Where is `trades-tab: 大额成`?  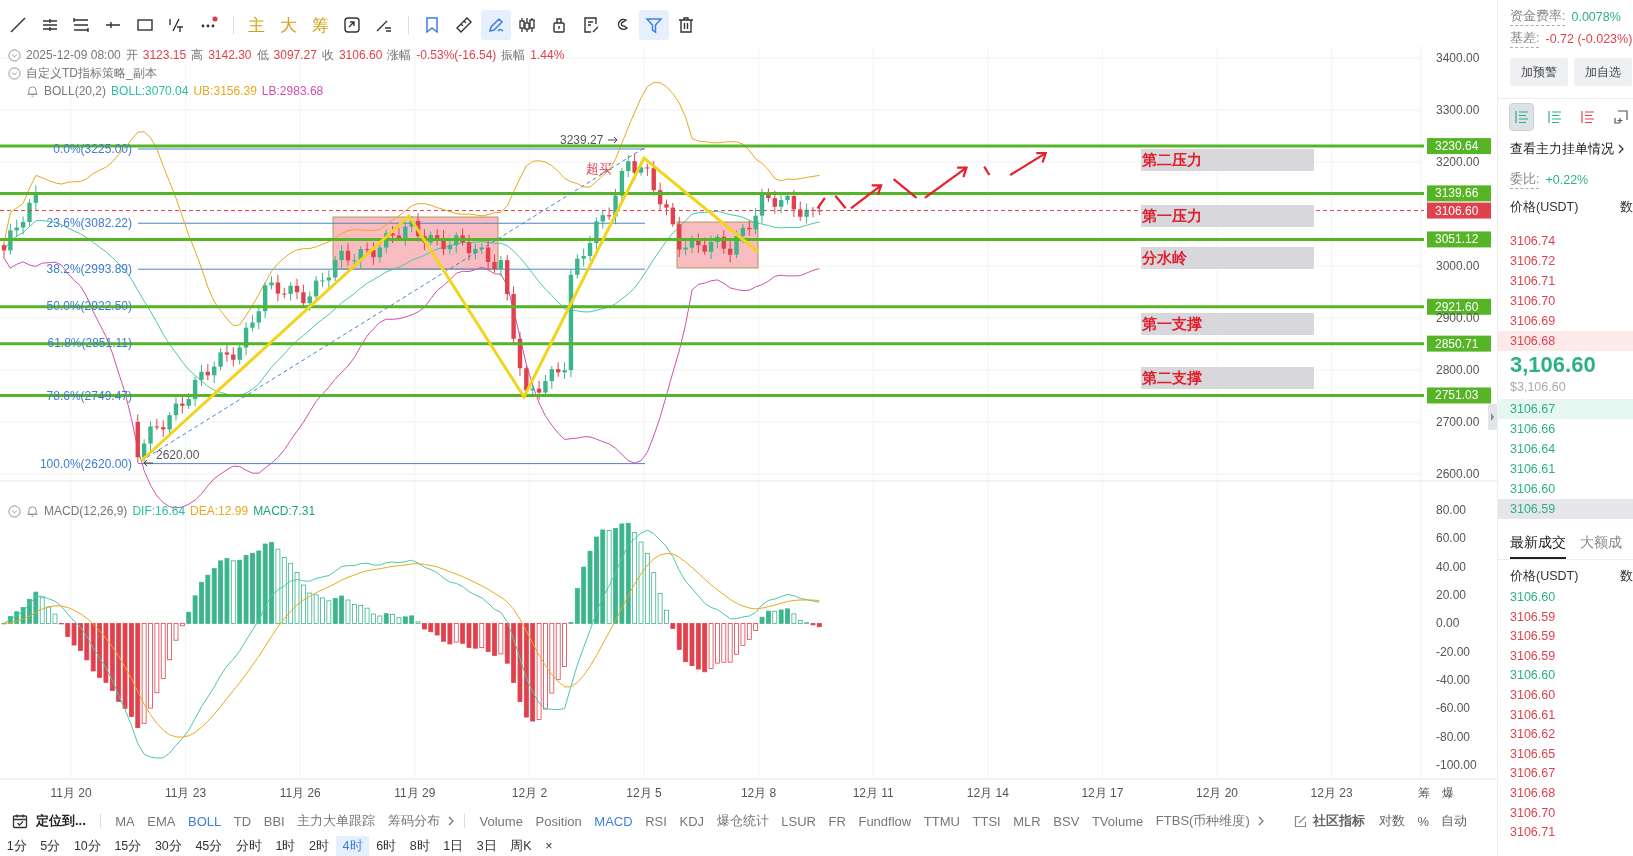 trades-tab: 大额成 is located at coordinates (1601, 544).